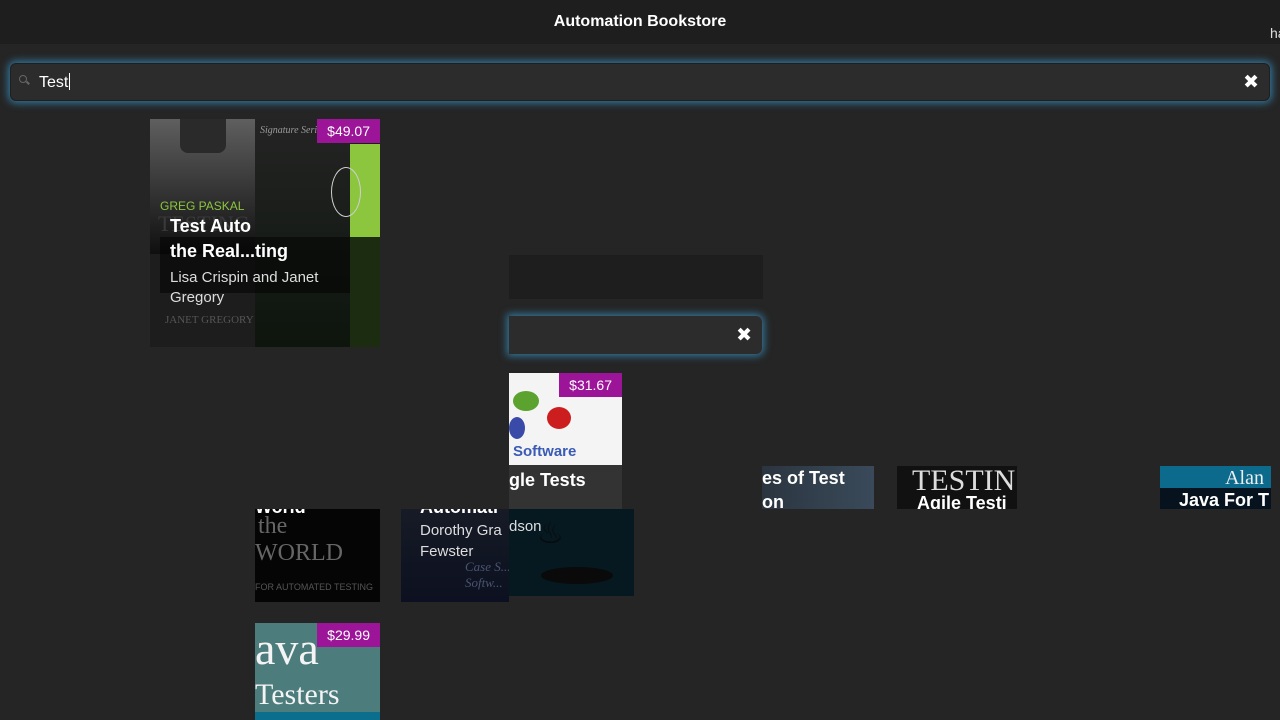 Image resolution: width=1280 pixels, height=720 pixels. What do you see at coordinates (590, 385) in the screenshot?
I see `price-badge: $31.67` at bounding box center [590, 385].